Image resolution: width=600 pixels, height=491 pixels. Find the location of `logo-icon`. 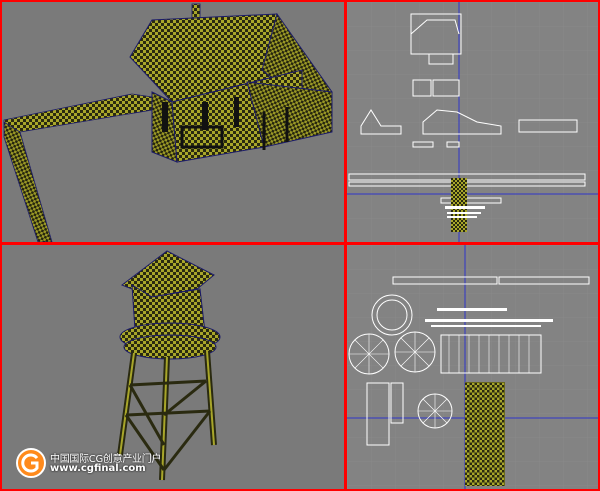

logo-icon is located at coordinates (31, 463).